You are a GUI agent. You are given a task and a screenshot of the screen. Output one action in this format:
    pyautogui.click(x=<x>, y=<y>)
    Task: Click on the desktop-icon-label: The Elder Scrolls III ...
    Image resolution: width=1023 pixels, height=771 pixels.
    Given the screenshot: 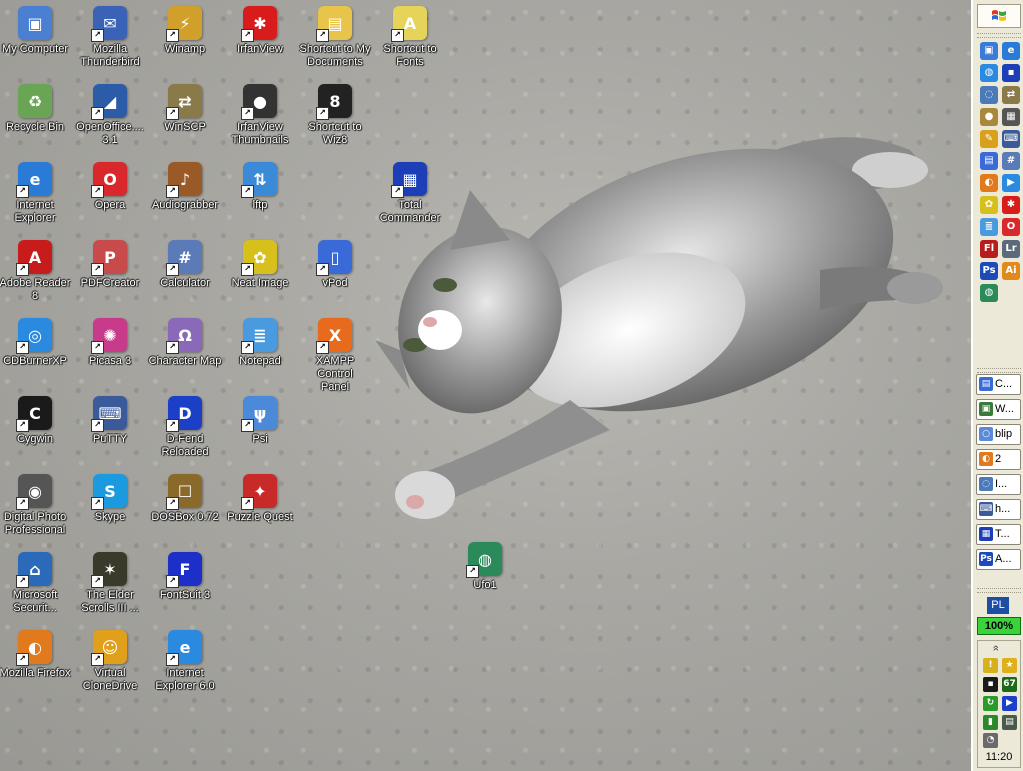 What is the action you would take?
    pyautogui.click(x=110, y=601)
    